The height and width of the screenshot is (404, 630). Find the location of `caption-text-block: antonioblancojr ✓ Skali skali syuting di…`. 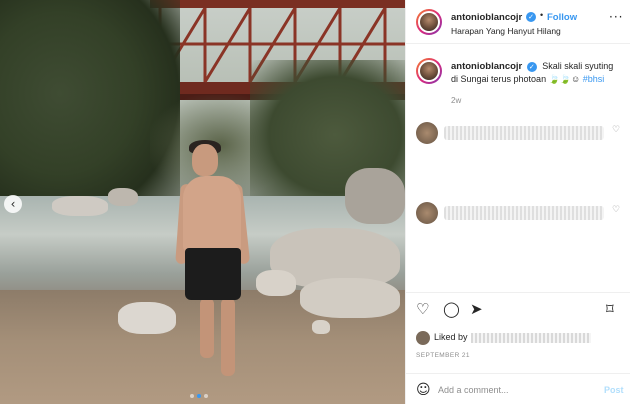

caption-text-block: antonioblancojr ✓ Skali skali syuting di… is located at coordinates (536, 73).